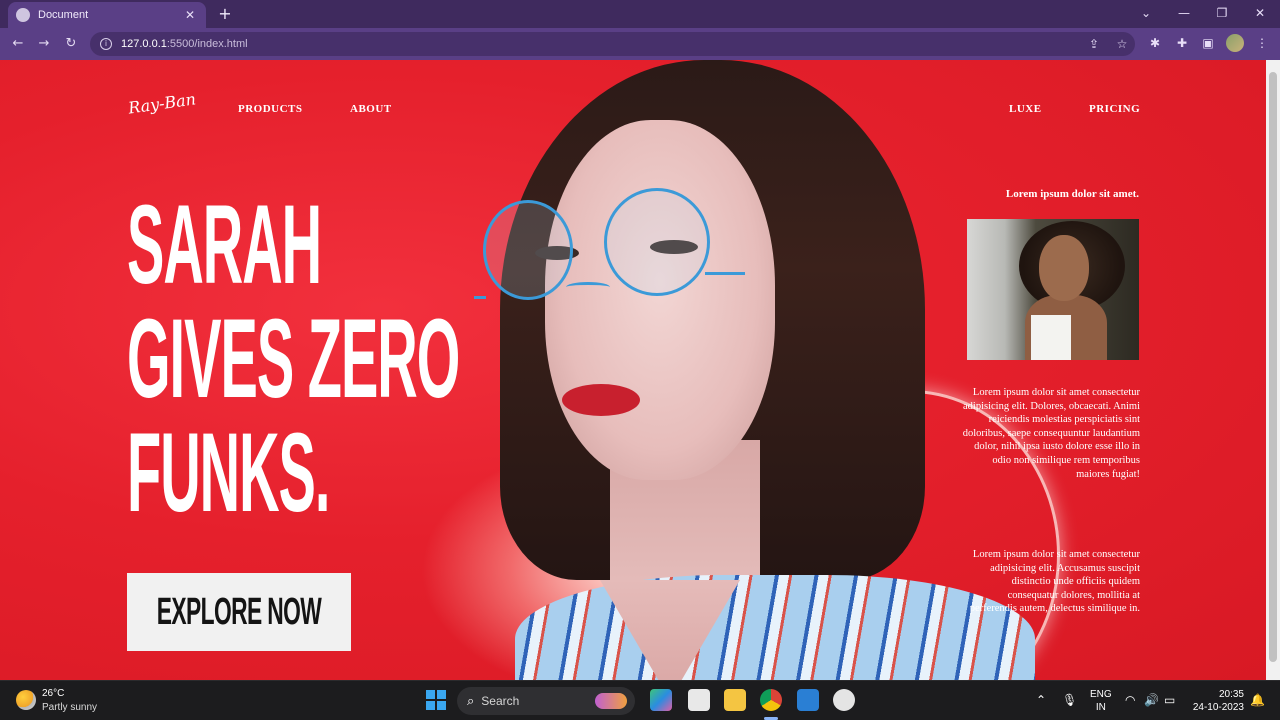  Describe the element at coordinates (1122, 44) in the screenshot. I see `star-icon: ☆` at that location.